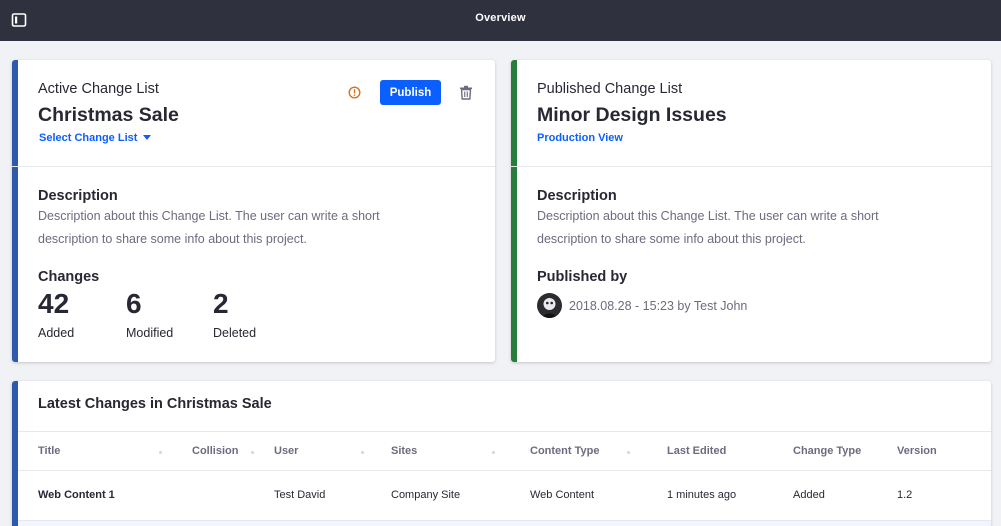  I want to click on select-change-list-label: Select Change List, so click(88, 138).